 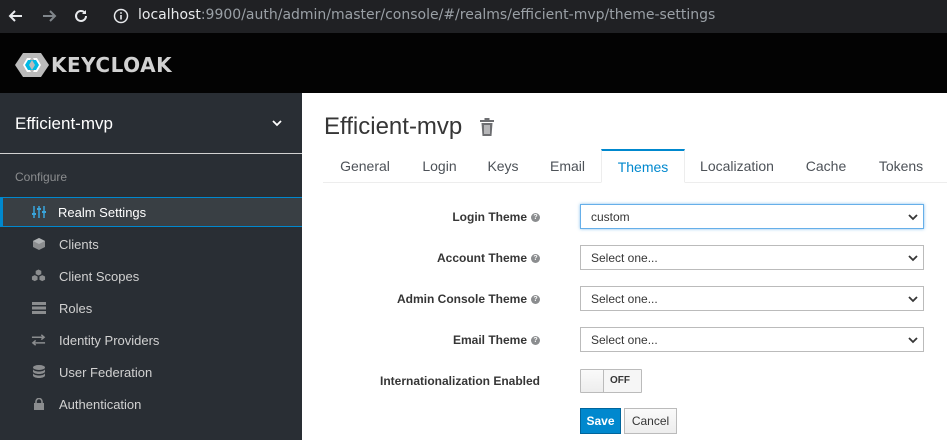 I want to click on sidebar-item-label: Realm Settings, so click(x=102, y=212).